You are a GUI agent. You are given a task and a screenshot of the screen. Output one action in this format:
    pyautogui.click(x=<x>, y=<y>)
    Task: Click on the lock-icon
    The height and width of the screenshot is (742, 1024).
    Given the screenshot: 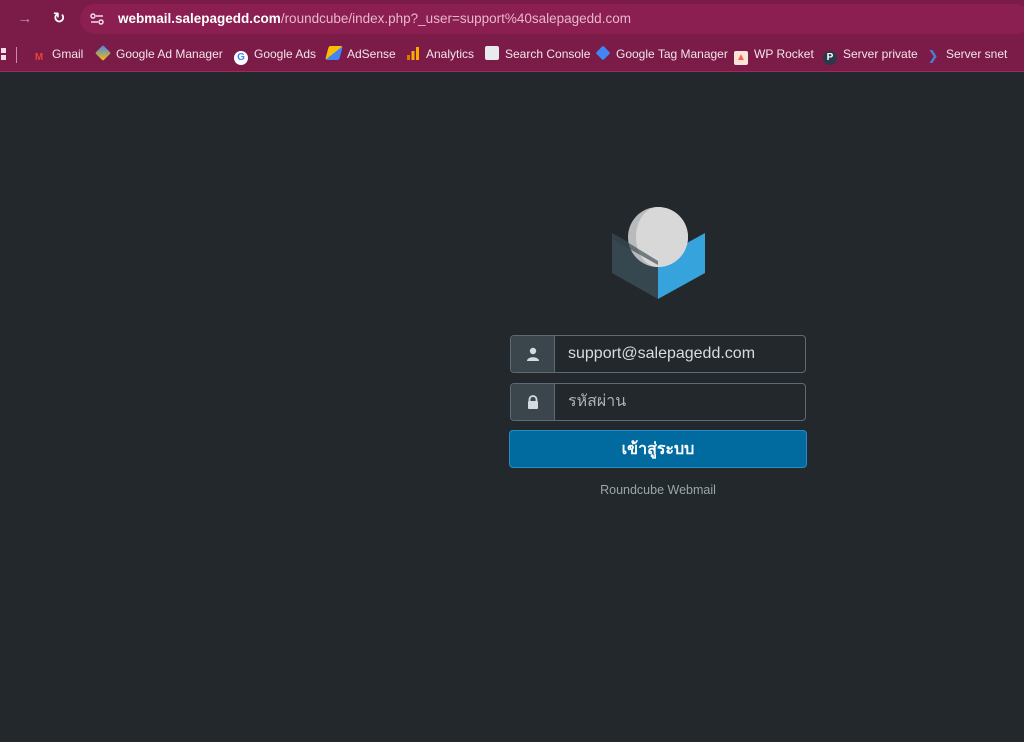 What is the action you would take?
    pyautogui.click(x=533, y=402)
    